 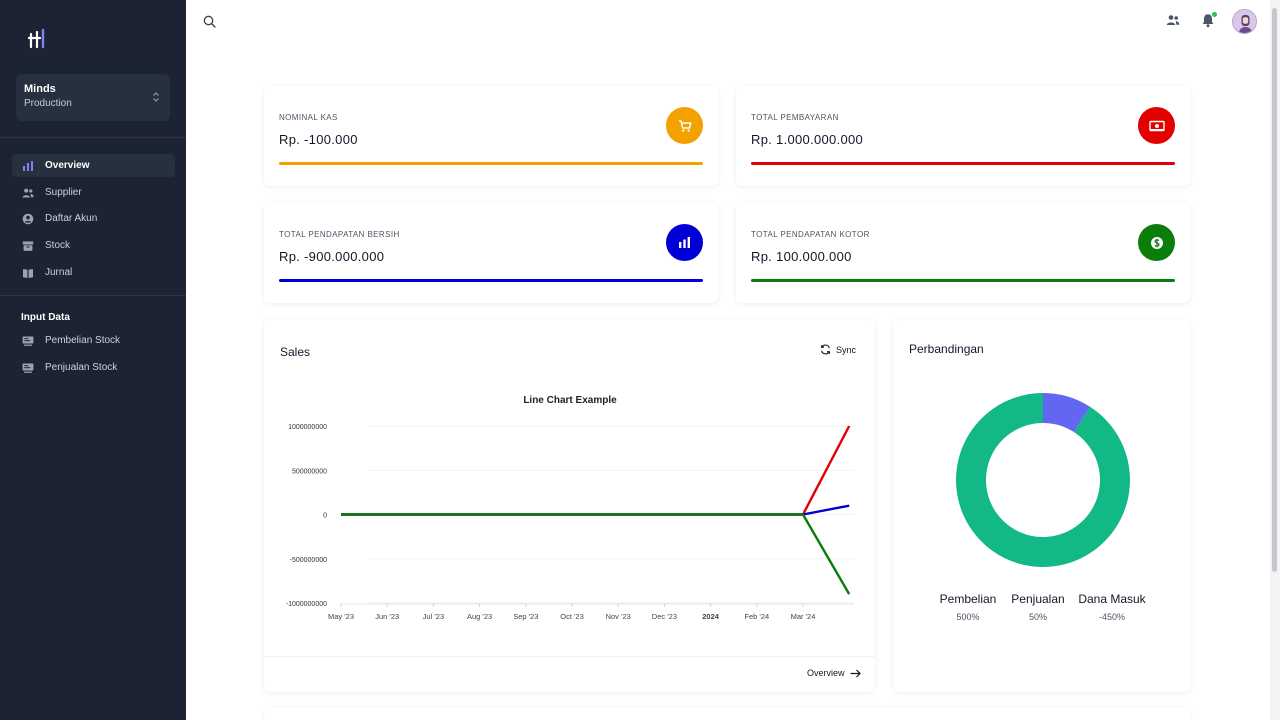 I want to click on x-tick-label: Jul '23, so click(x=433, y=616).